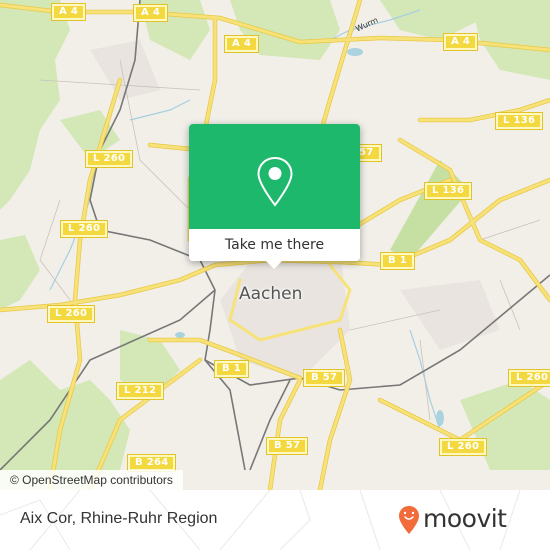  Describe the element at coordinates (140, 391) in the screenshot. I see `road-shield-l212: L 212` at that location.